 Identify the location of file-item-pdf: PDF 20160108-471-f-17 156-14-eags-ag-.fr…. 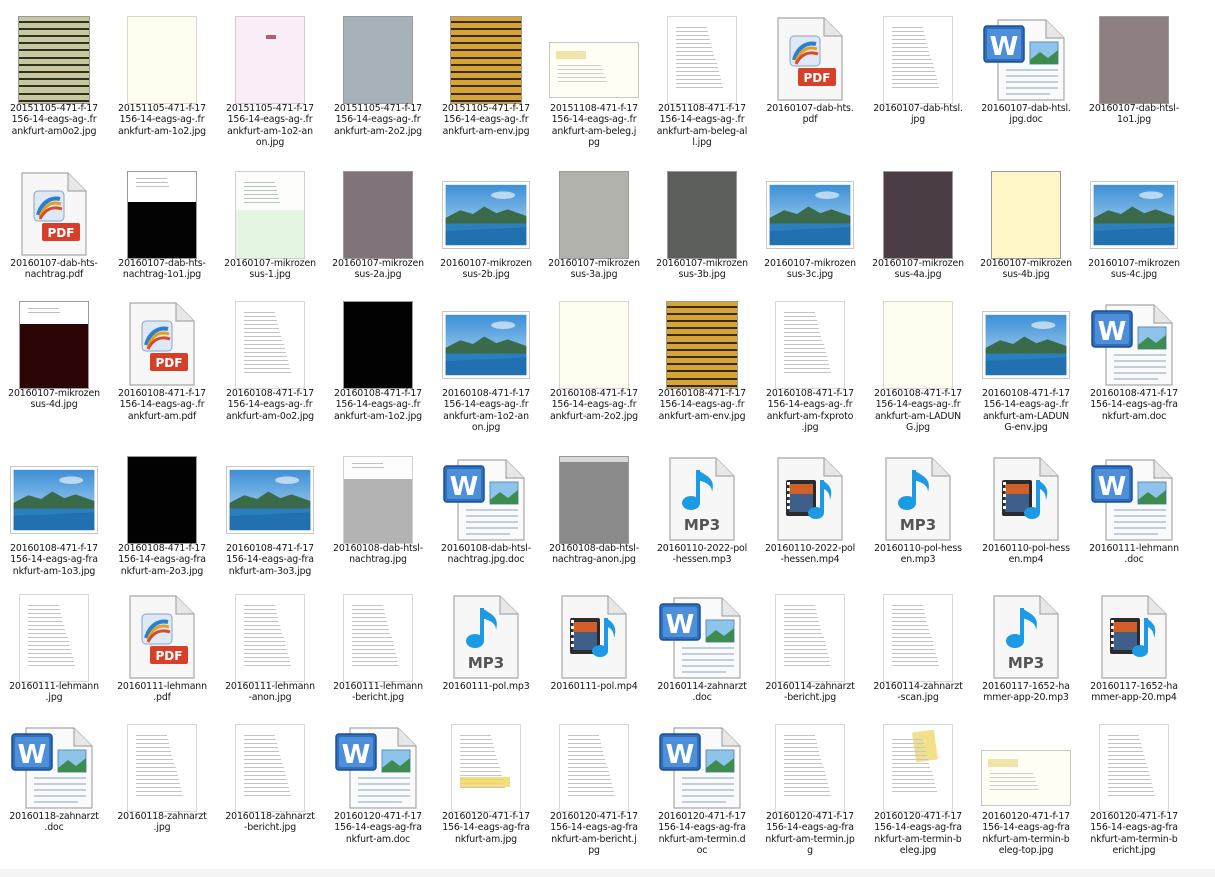
(162, 365).